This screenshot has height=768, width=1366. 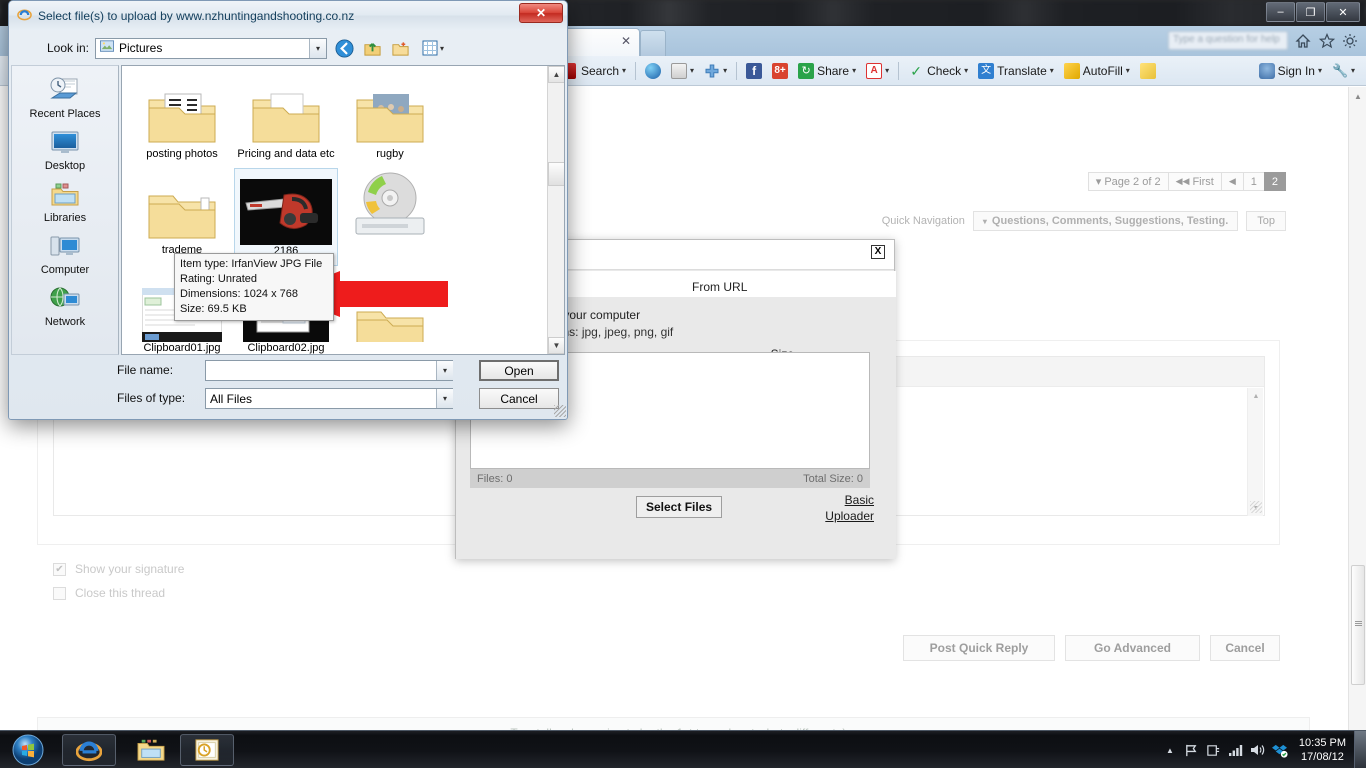 I want to click on prev-page-button: ◀, so click(x=1232, y=181).